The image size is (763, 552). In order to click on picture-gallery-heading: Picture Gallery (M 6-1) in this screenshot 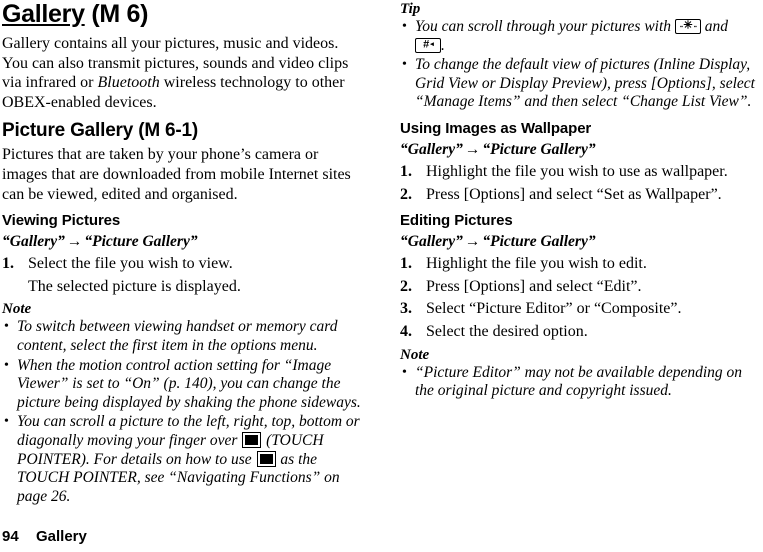, I will do `click(183, 131)`.